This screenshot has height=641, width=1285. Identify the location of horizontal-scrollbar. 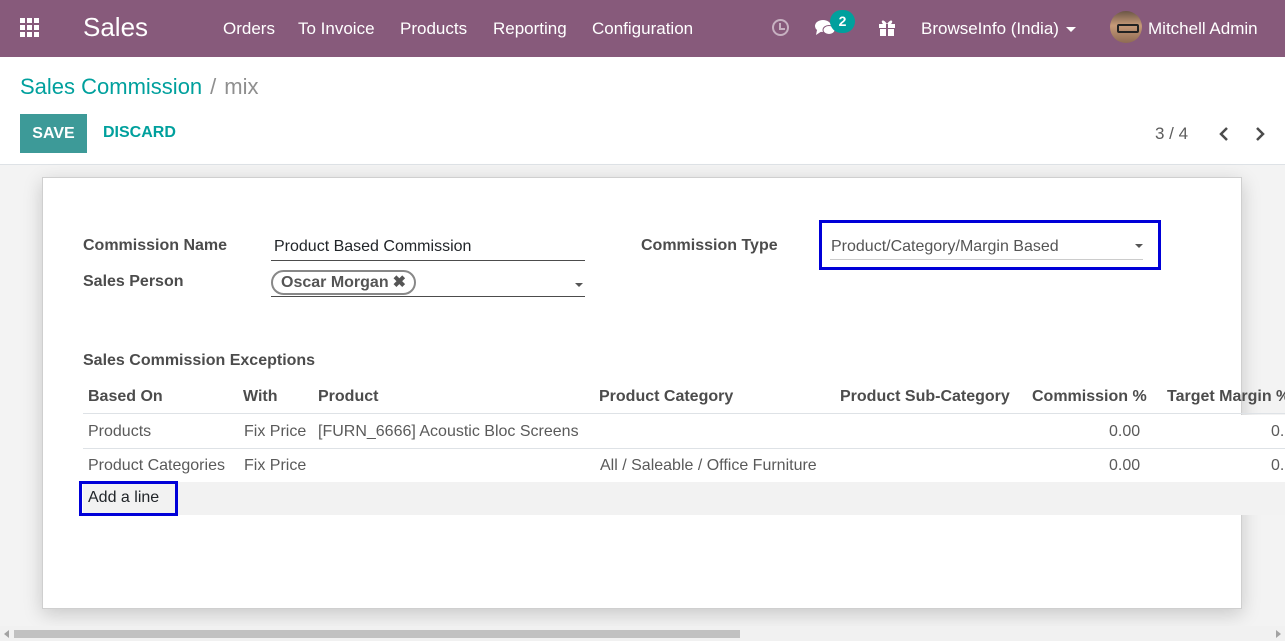
(642, 633).